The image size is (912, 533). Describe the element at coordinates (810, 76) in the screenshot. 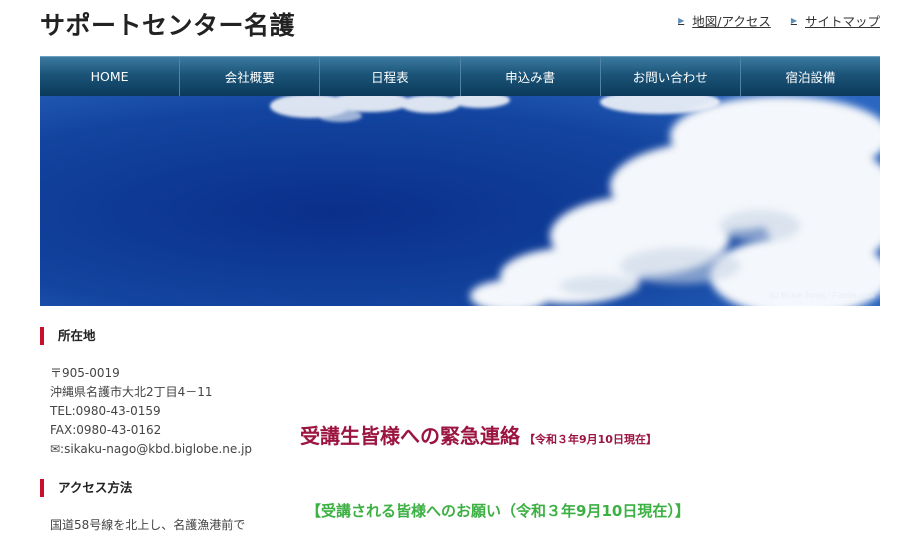

I see `nav-item-lodging: 宿泊設備` at that location.